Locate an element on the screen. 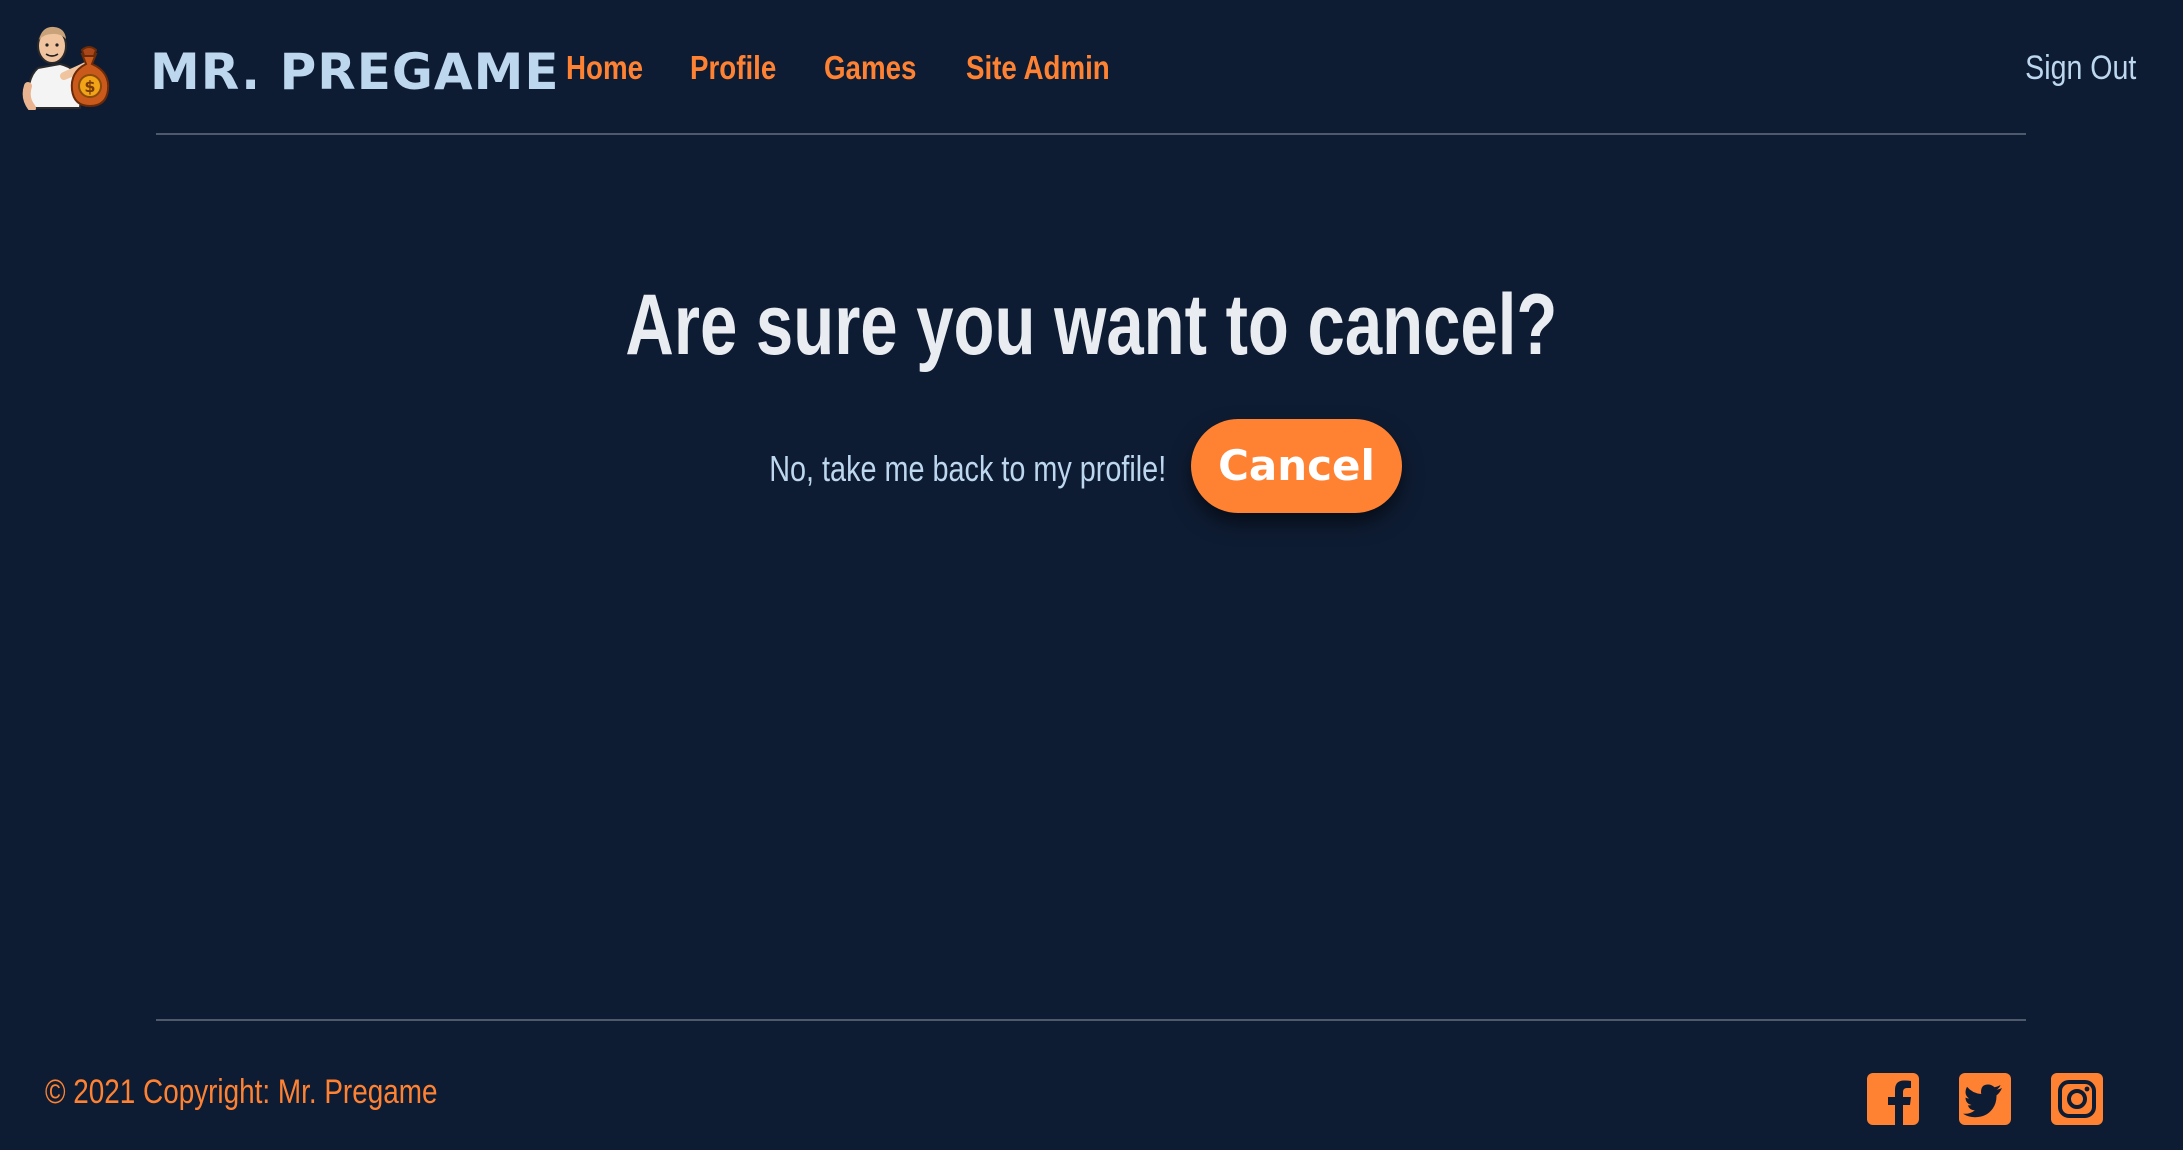 This screenshot has width=2183, height=1150. nav-home: Home is located at coordinates (604, 68).